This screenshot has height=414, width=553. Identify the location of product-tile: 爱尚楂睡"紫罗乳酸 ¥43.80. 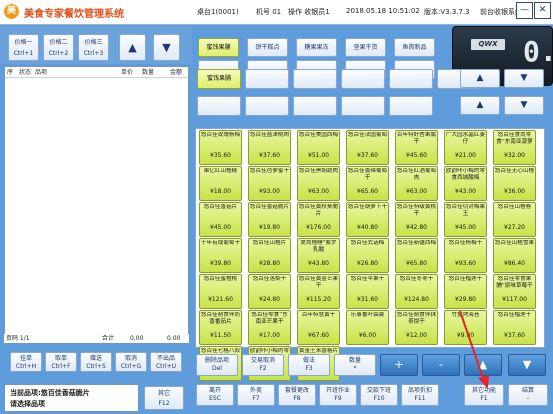
(318, 255).